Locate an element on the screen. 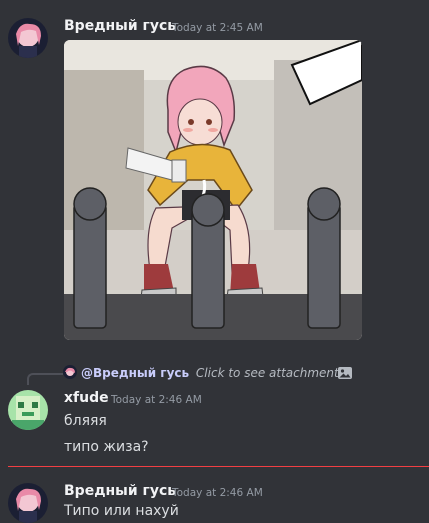  reply-preview: @Вредный гусь Click to see attachment is located at coordinates (210, 373).